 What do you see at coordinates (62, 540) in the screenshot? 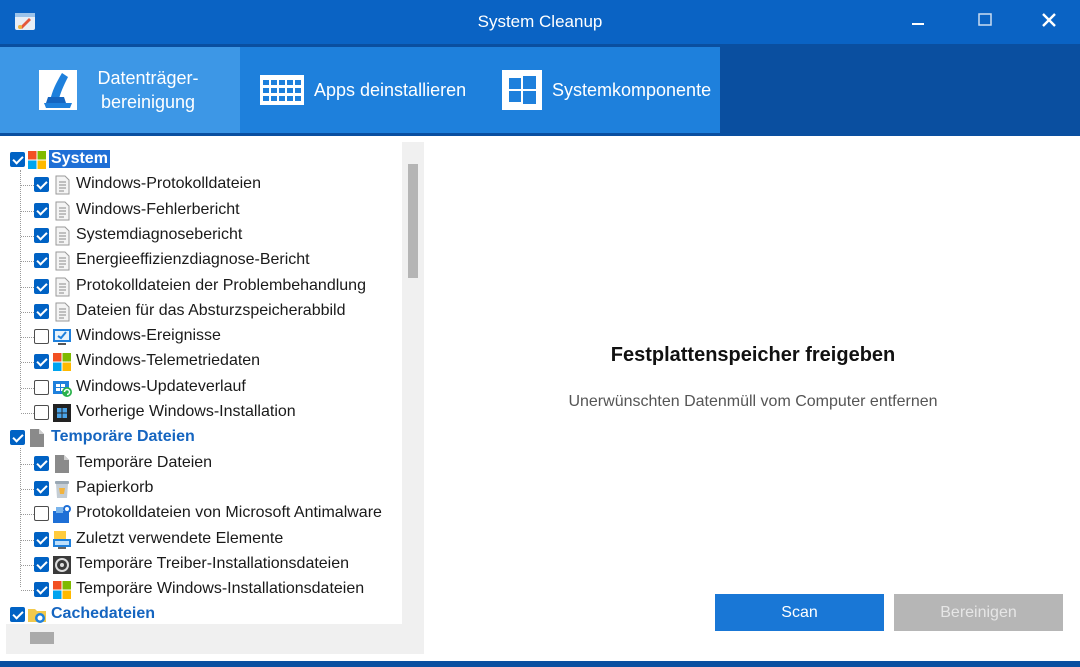
I see `recent-items-icon` at bounding box center [62, 540].